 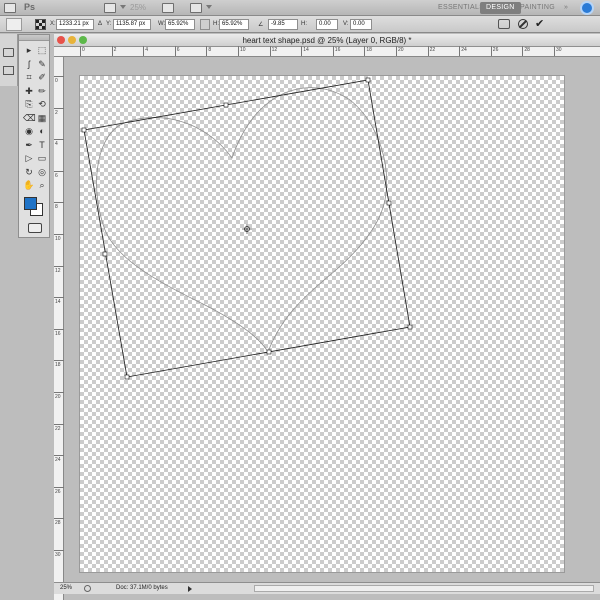 What do you see at coordinates (58, 302) in the screenshot?
I see `ruler-number: 14` at bounding box center [58, 302].